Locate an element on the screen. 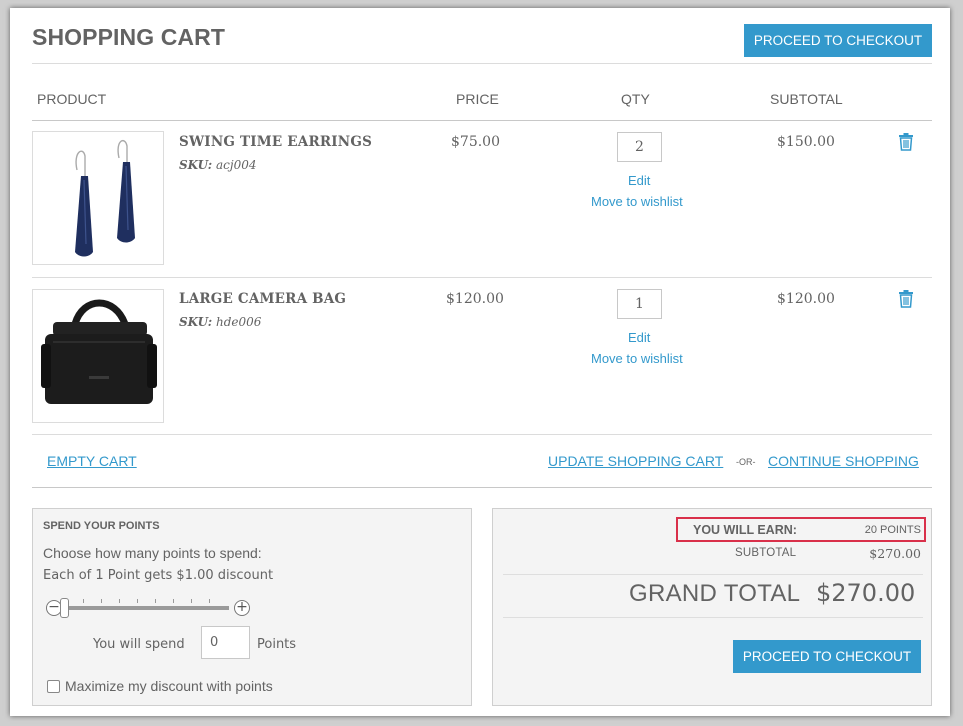 The width and height of the screenshot is (963, 726). proceed-to-checkout-button-bottom: PROCEED TO CHECKOUT is located at coordinates (827, 656).